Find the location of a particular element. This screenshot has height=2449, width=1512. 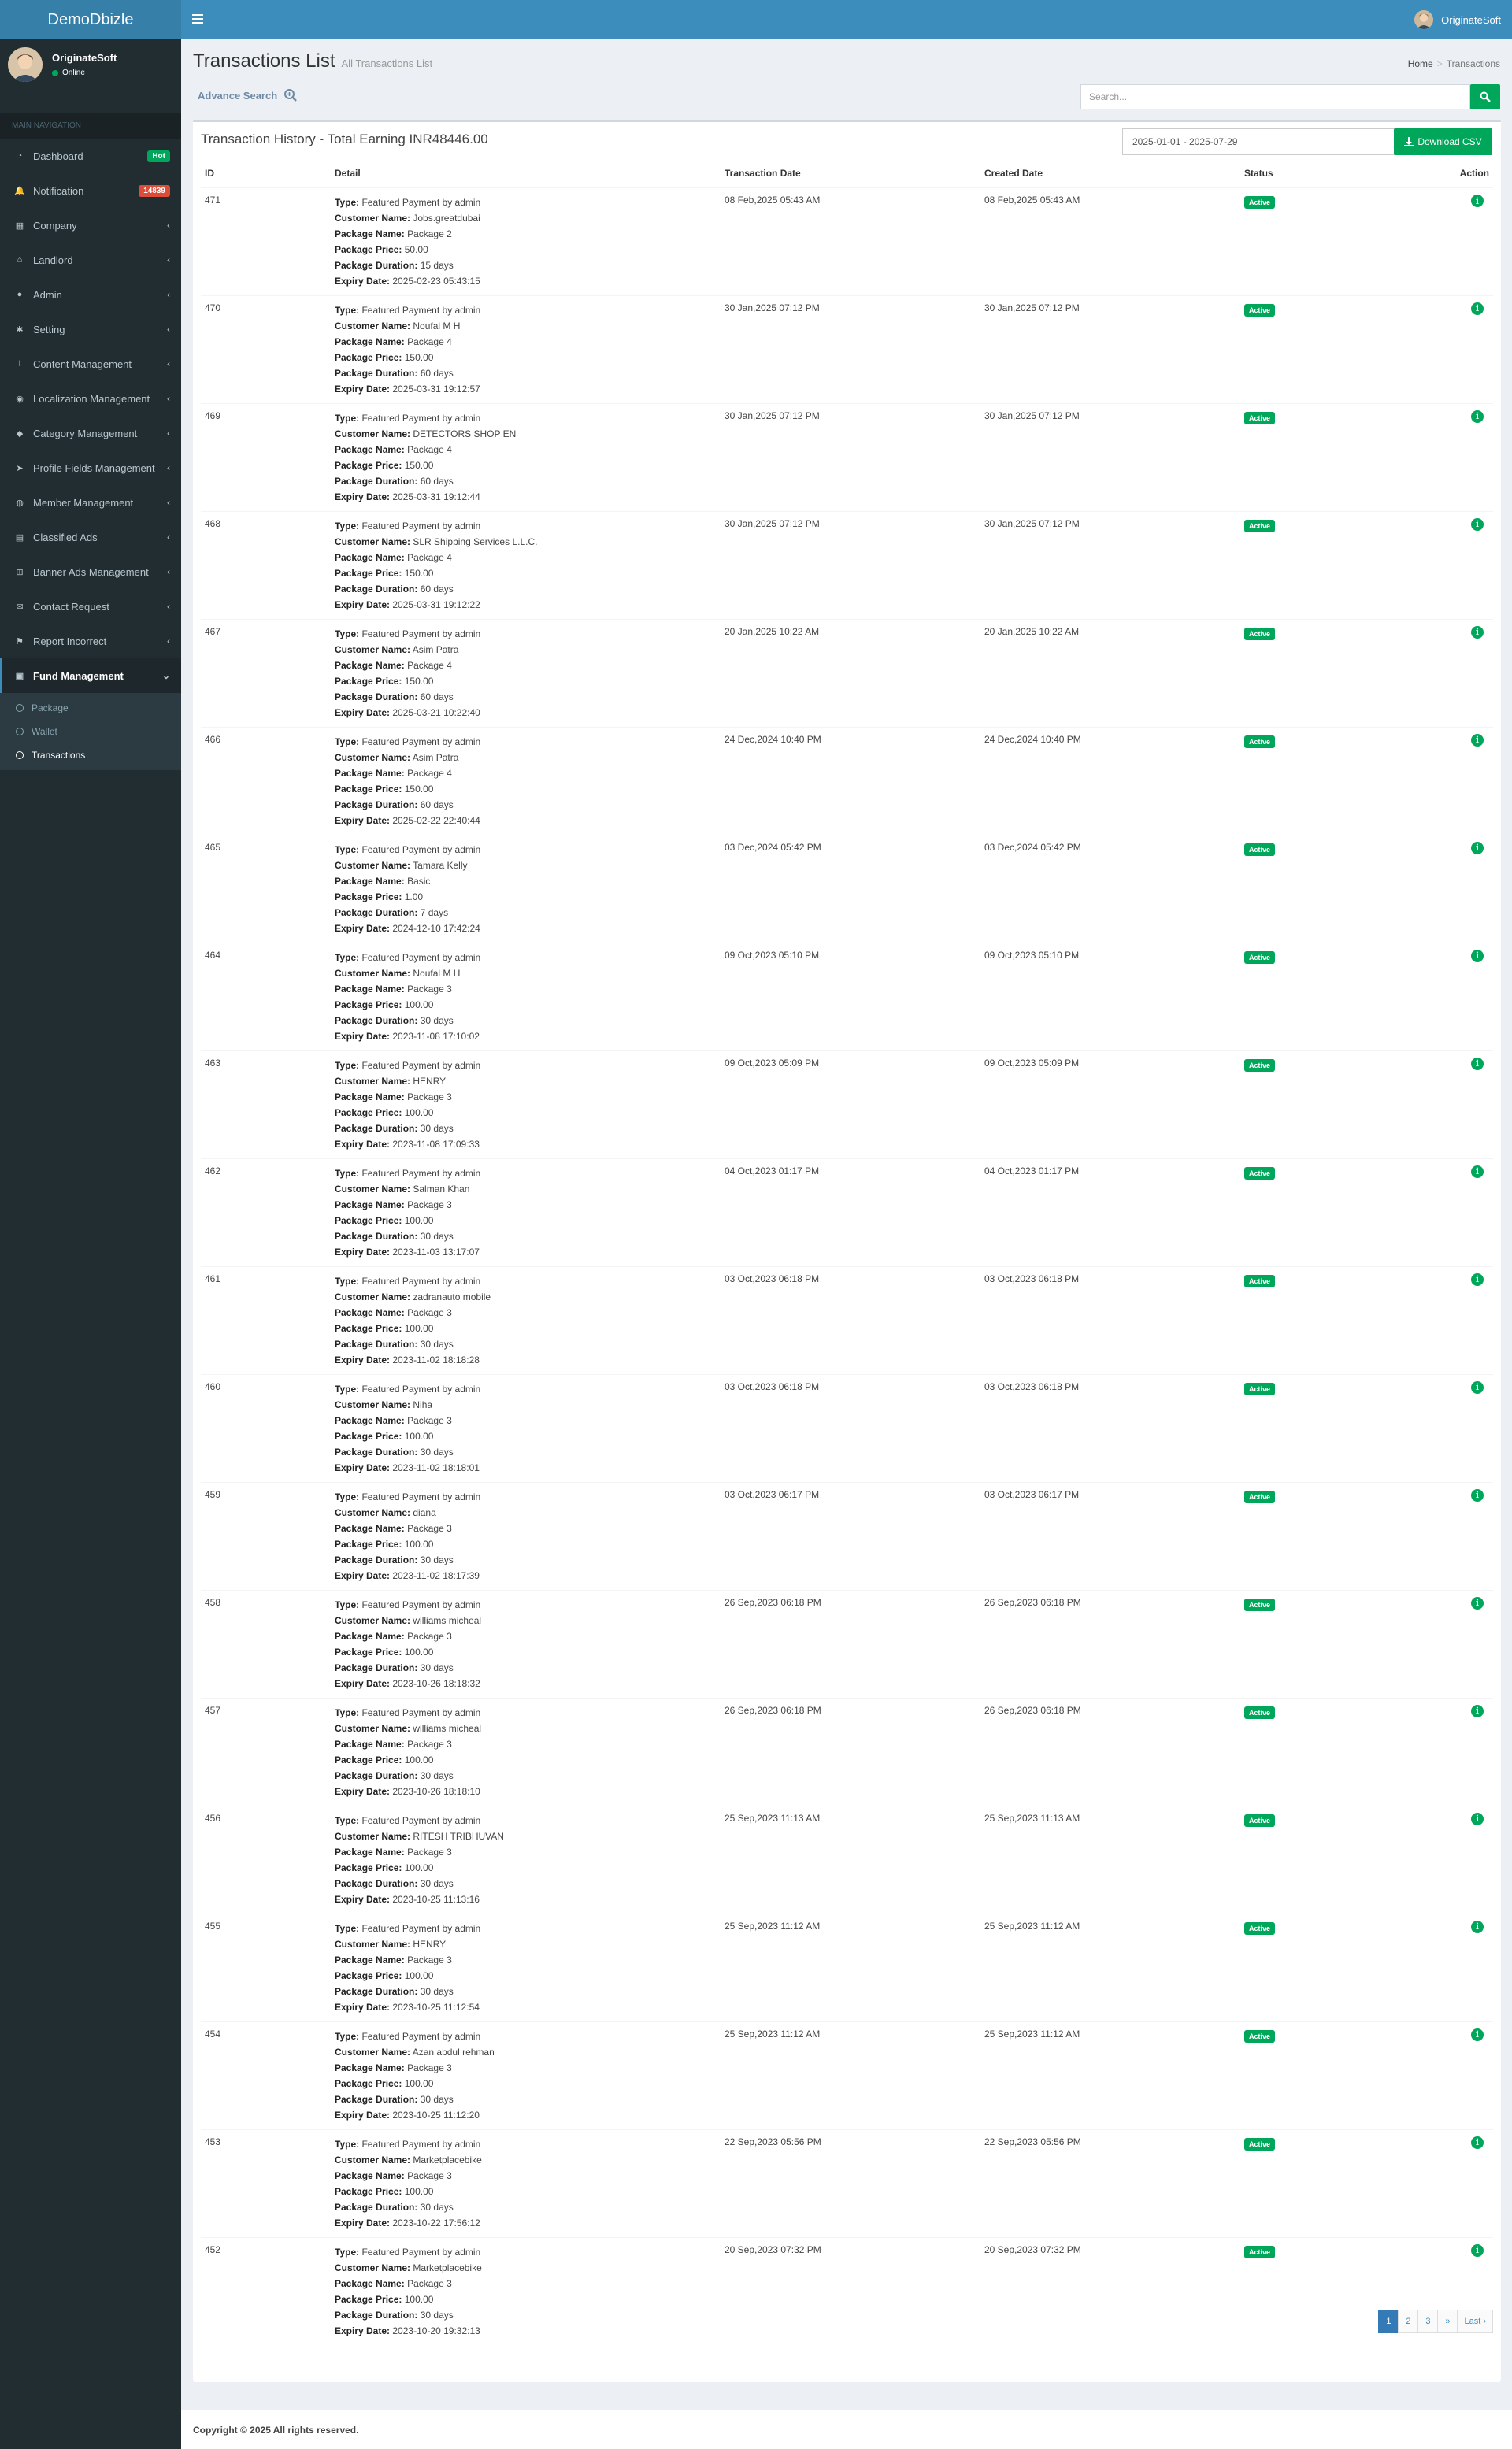

pagination-item: 3 is located at coordinates (1428, 2321).